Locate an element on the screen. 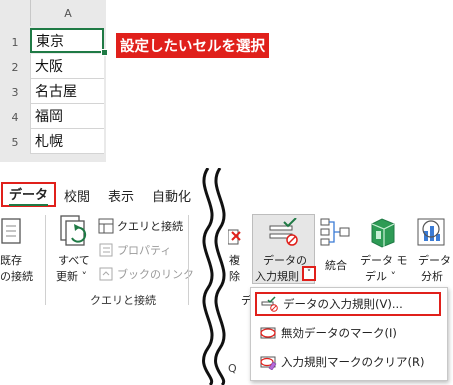 This screenshot has width=453, height=385. data-analysis-label-2: 分析 is located at coordinates (432, 276).